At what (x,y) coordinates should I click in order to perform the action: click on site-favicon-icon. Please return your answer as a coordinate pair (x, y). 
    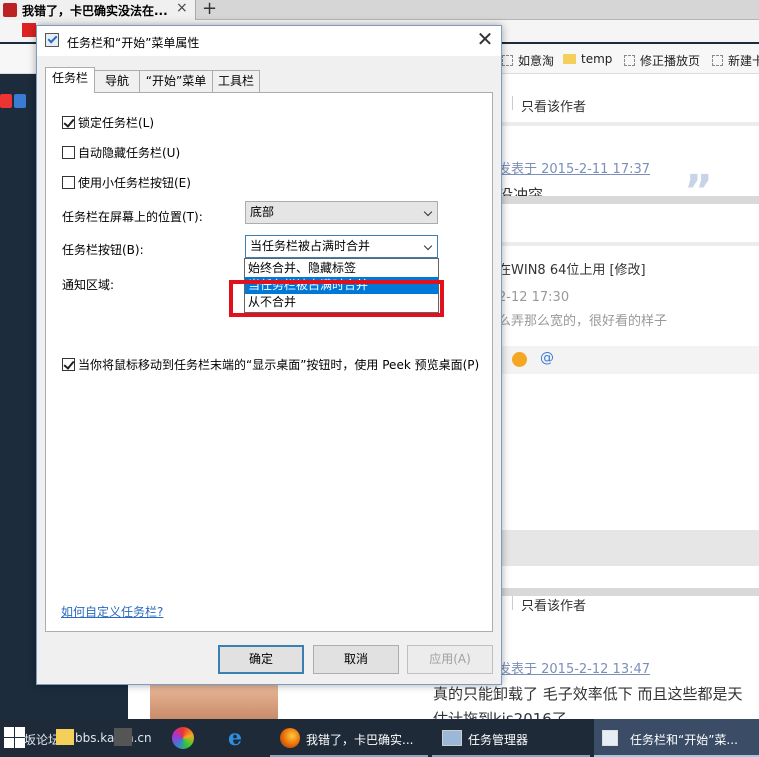
    Looking at the image, I should click on (10, 10).